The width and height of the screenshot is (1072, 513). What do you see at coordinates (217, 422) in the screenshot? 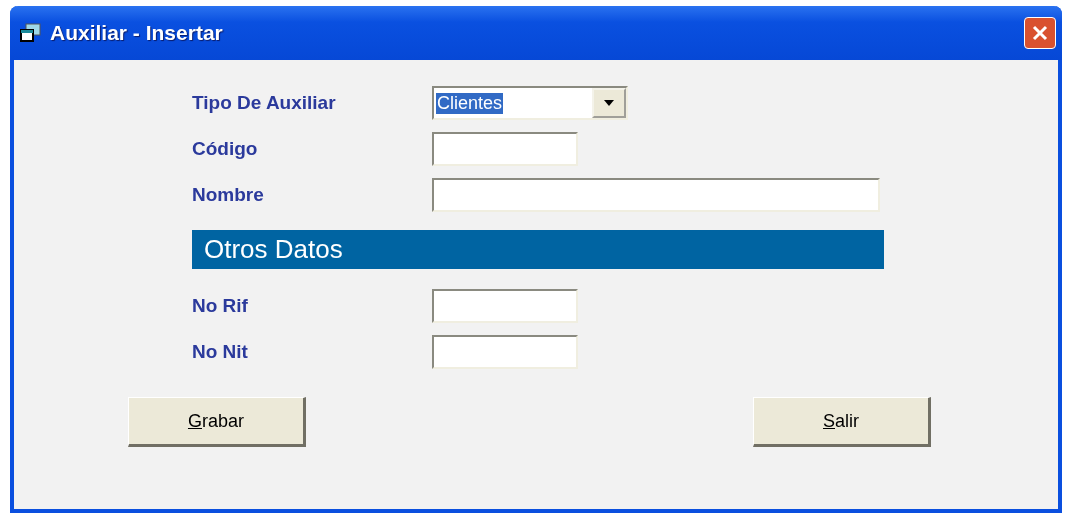
I see `dialog-button: Grabar` at bounding box center [217, 422].